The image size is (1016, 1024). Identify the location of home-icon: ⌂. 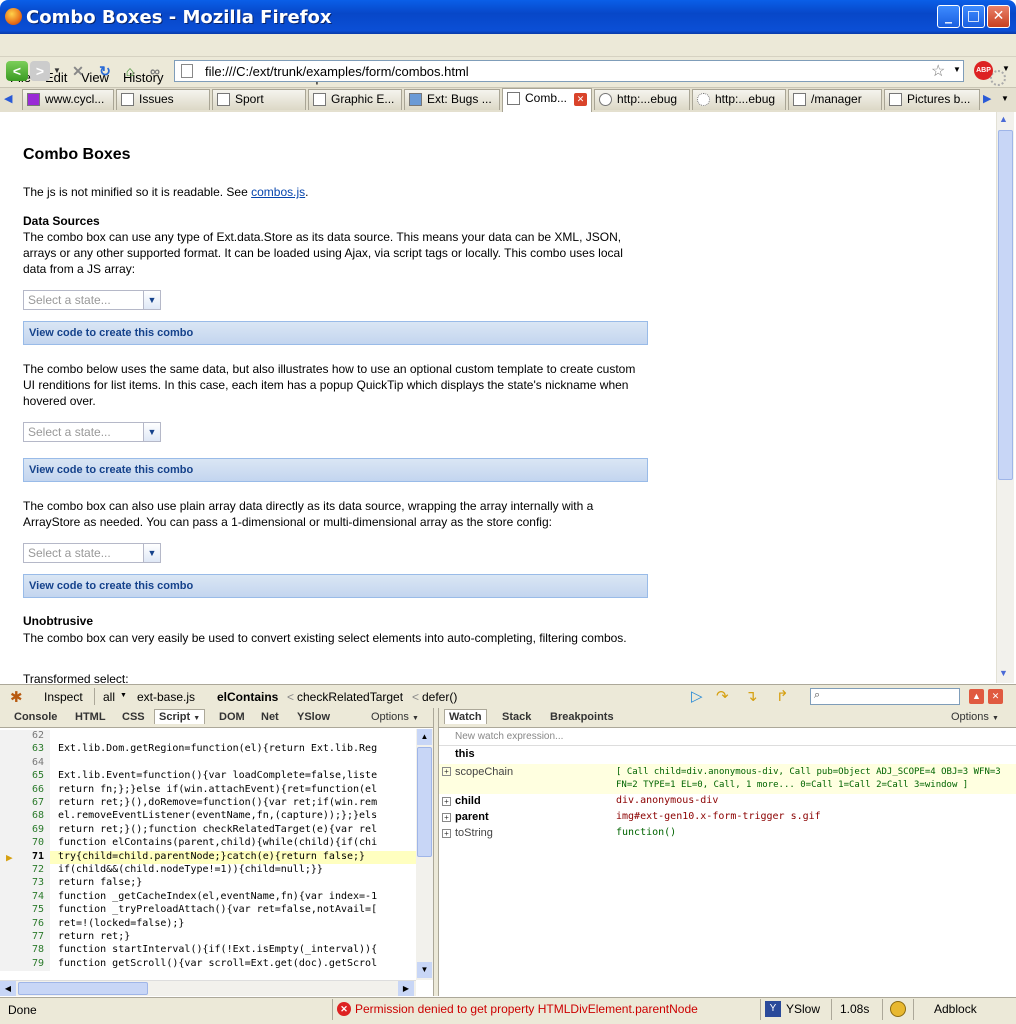
(130, 71).